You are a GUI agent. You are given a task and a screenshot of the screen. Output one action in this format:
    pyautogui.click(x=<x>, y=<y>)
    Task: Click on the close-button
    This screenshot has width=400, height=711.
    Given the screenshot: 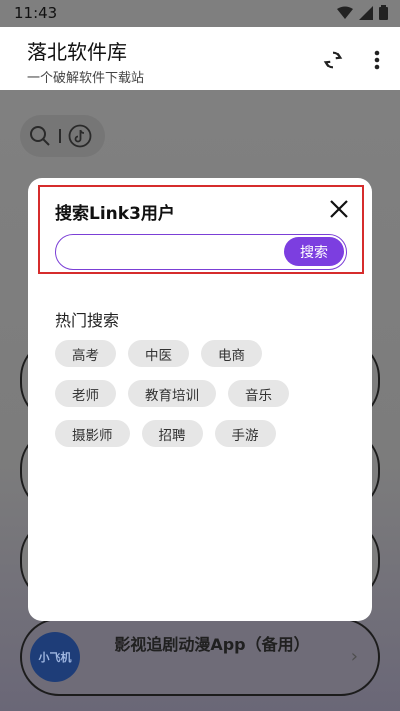 What is the action you would take?
    pyautogui.click(x=339, y=209)
    